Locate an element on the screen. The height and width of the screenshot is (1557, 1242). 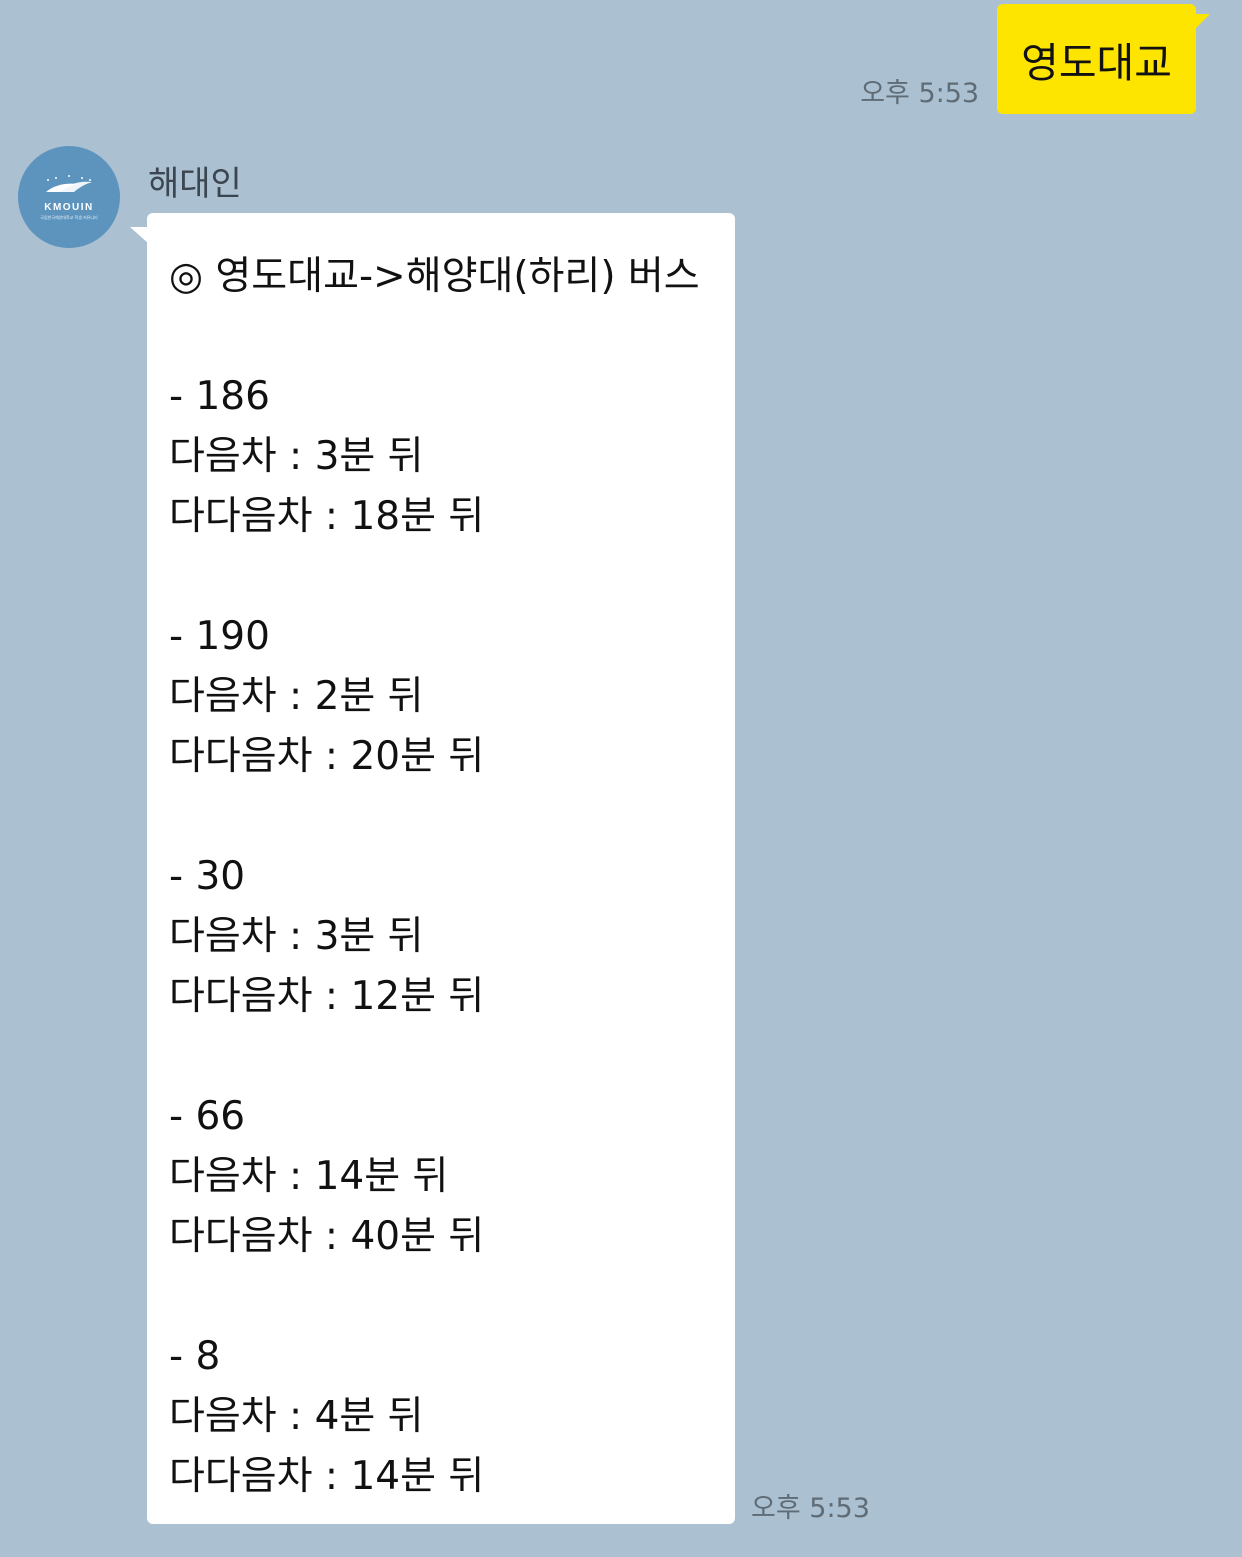
route-number: - 190 is located at coordinates (219, 636).